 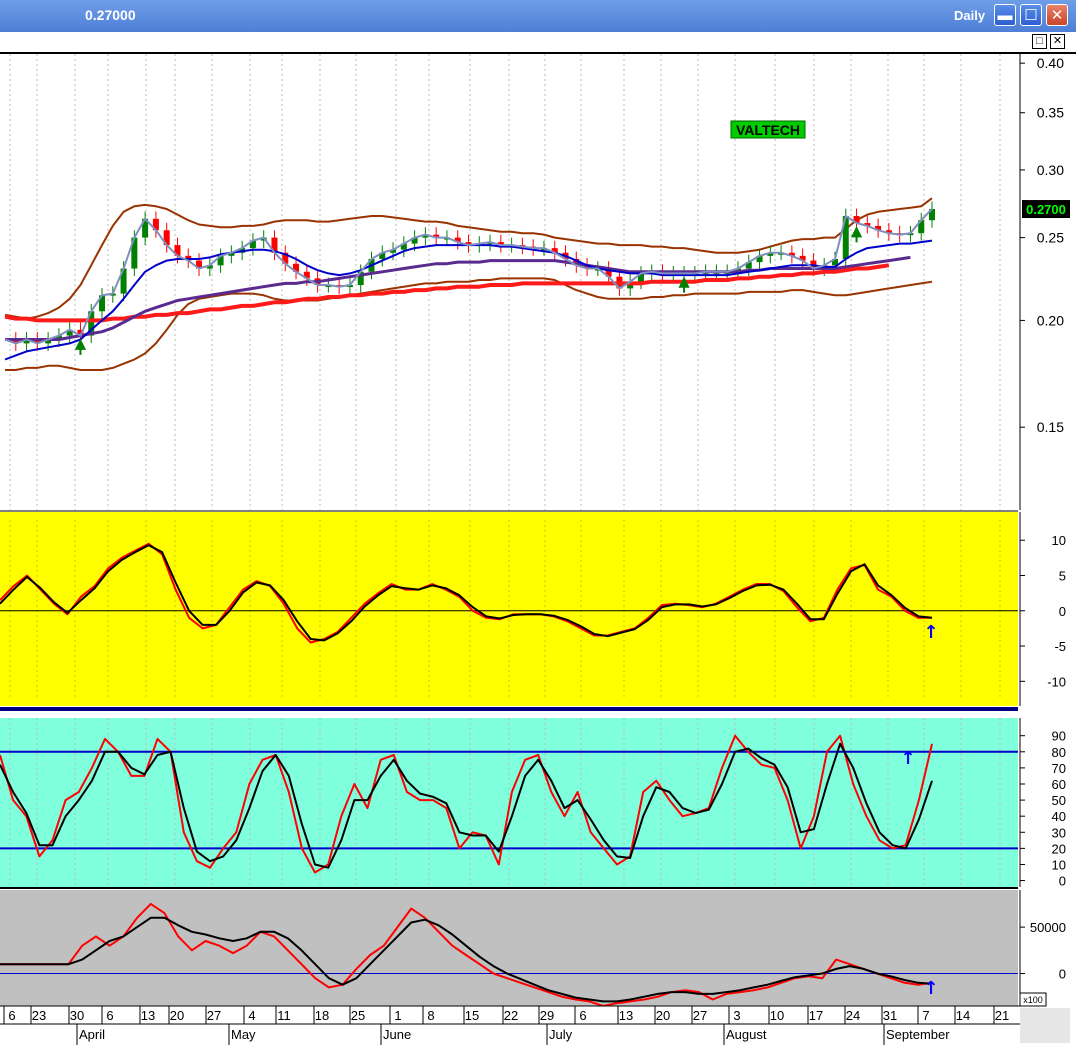 What do you see at coordinates (963, 1015) in the screenshot?
I see `x-axis-day-label: 14` at bounding box center [963, 1015].